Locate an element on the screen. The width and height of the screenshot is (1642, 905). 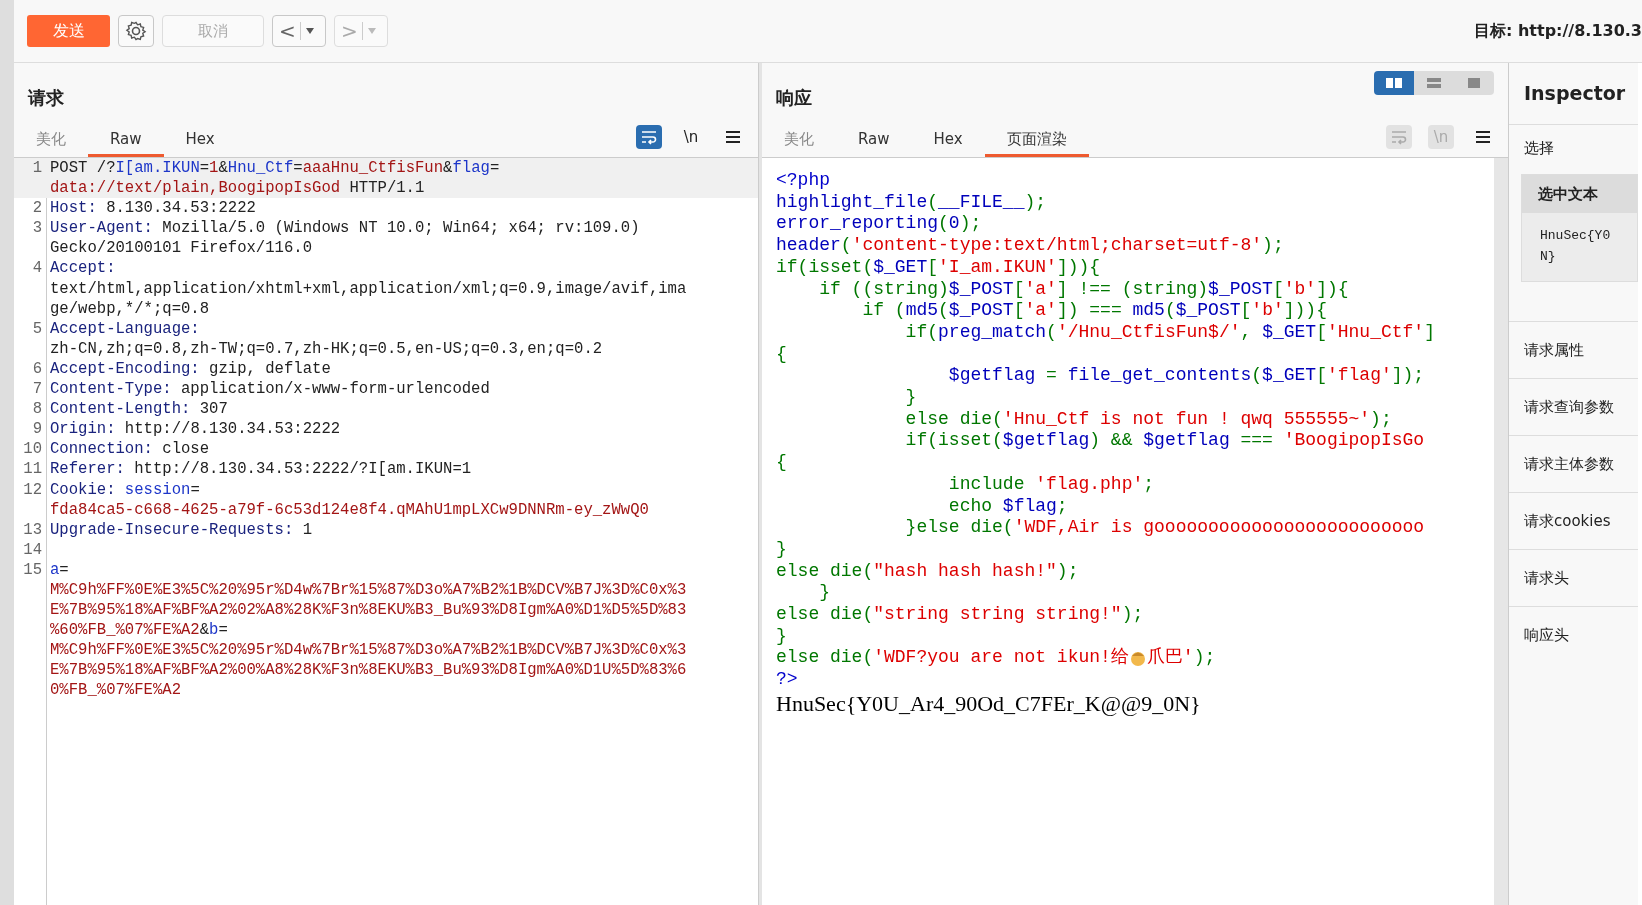
selected-text: HnuSec{Y0 N} is located at coordinates (1575, 246).